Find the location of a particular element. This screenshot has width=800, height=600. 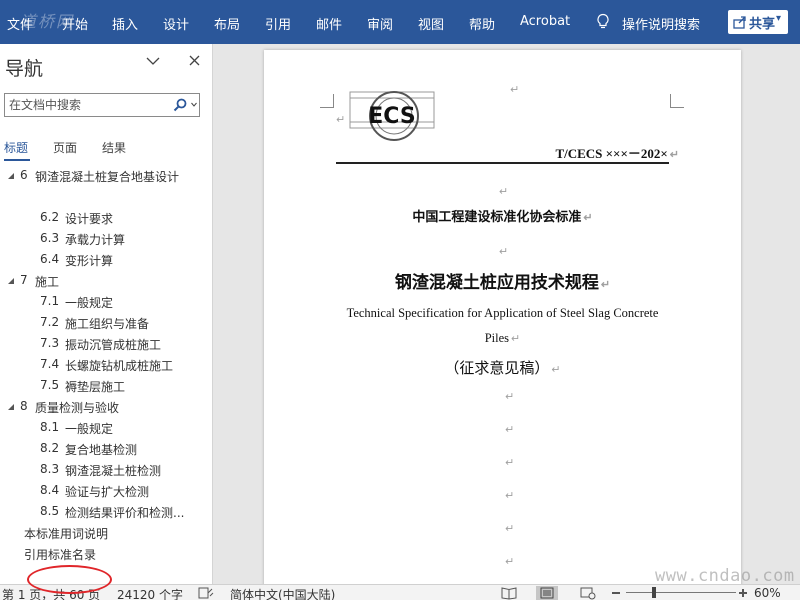

nav-heading-item: 本标准用词说明 is located at coordinates (106, 534).